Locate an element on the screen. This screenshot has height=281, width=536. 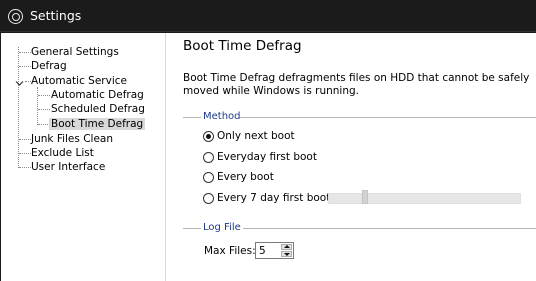
spinner-buttons is located at coordinates (286, 250).